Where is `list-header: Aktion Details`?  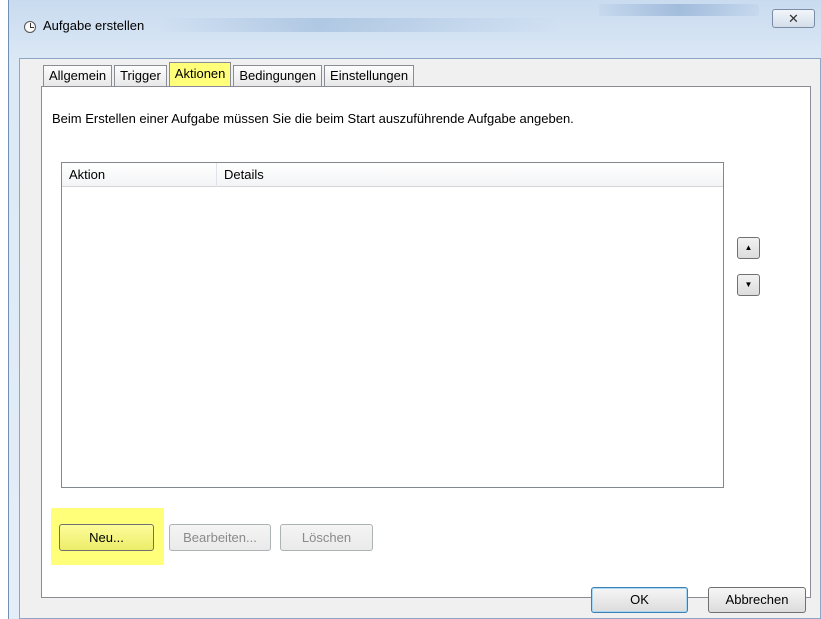 list-header: Aktion Details is located at coordinates (392, 175).